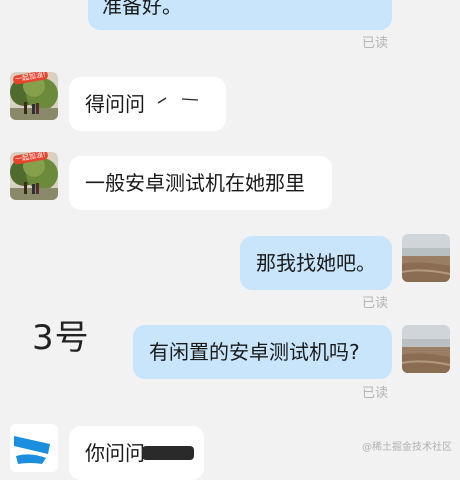 The height and width of the screenshot is (480, 460). I want to click on redaction-mask, so click(168, 453).